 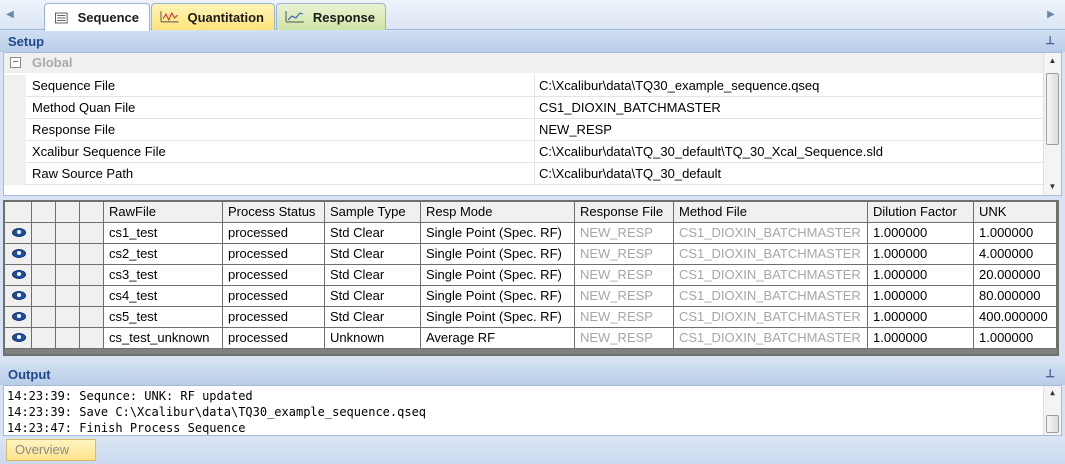 I want to click on cell-rawfile: cs1_test, so click(x=163, y=233).